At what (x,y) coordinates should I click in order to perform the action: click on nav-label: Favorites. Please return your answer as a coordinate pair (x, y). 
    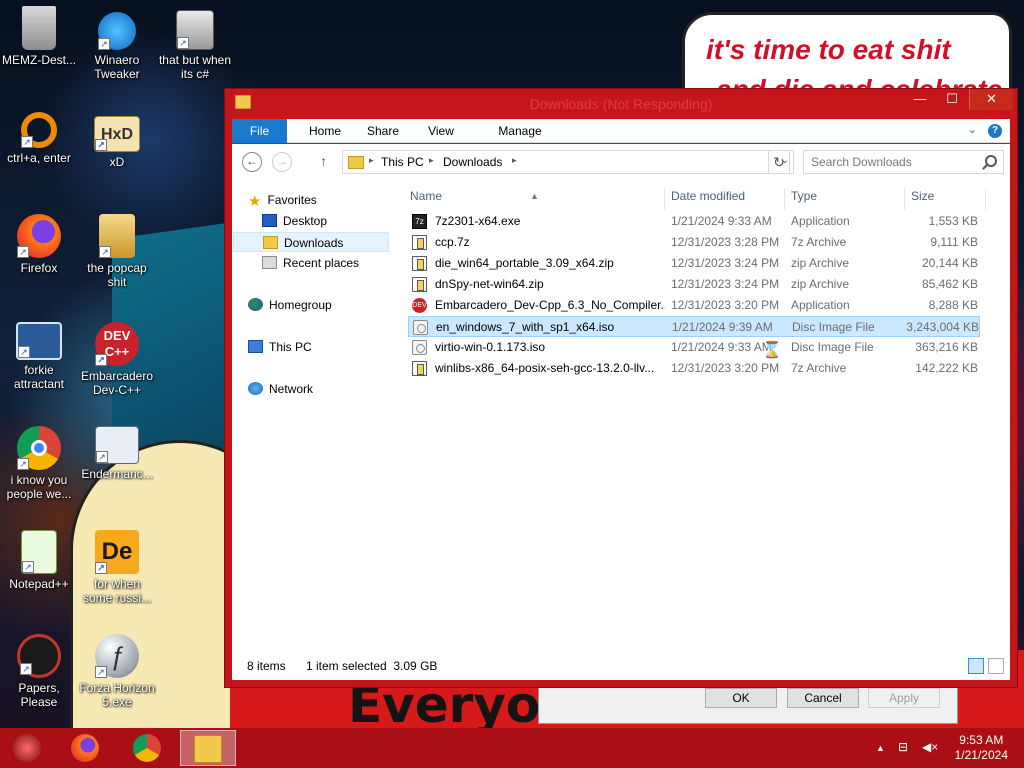
    Looking at the image, I should click on (292, 200).